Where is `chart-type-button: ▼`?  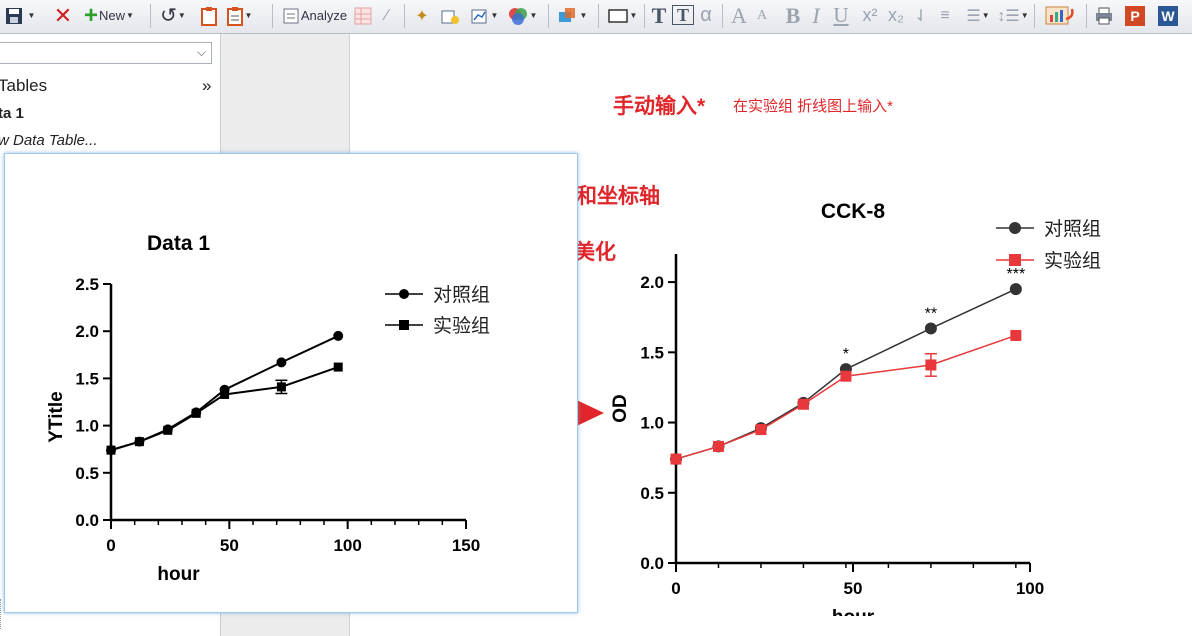 chart-type-button: ▼ is located at coordinates (484, 15).